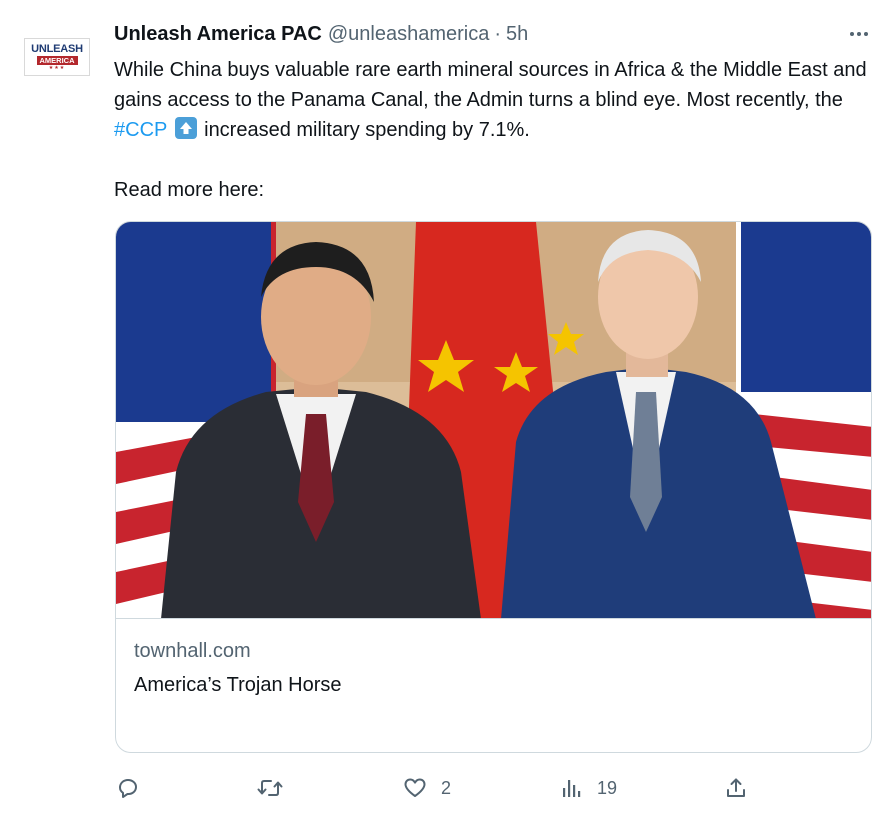 The width and height of the screenshot is (896, 822). I want to click on share-icon, so click(736, 787).